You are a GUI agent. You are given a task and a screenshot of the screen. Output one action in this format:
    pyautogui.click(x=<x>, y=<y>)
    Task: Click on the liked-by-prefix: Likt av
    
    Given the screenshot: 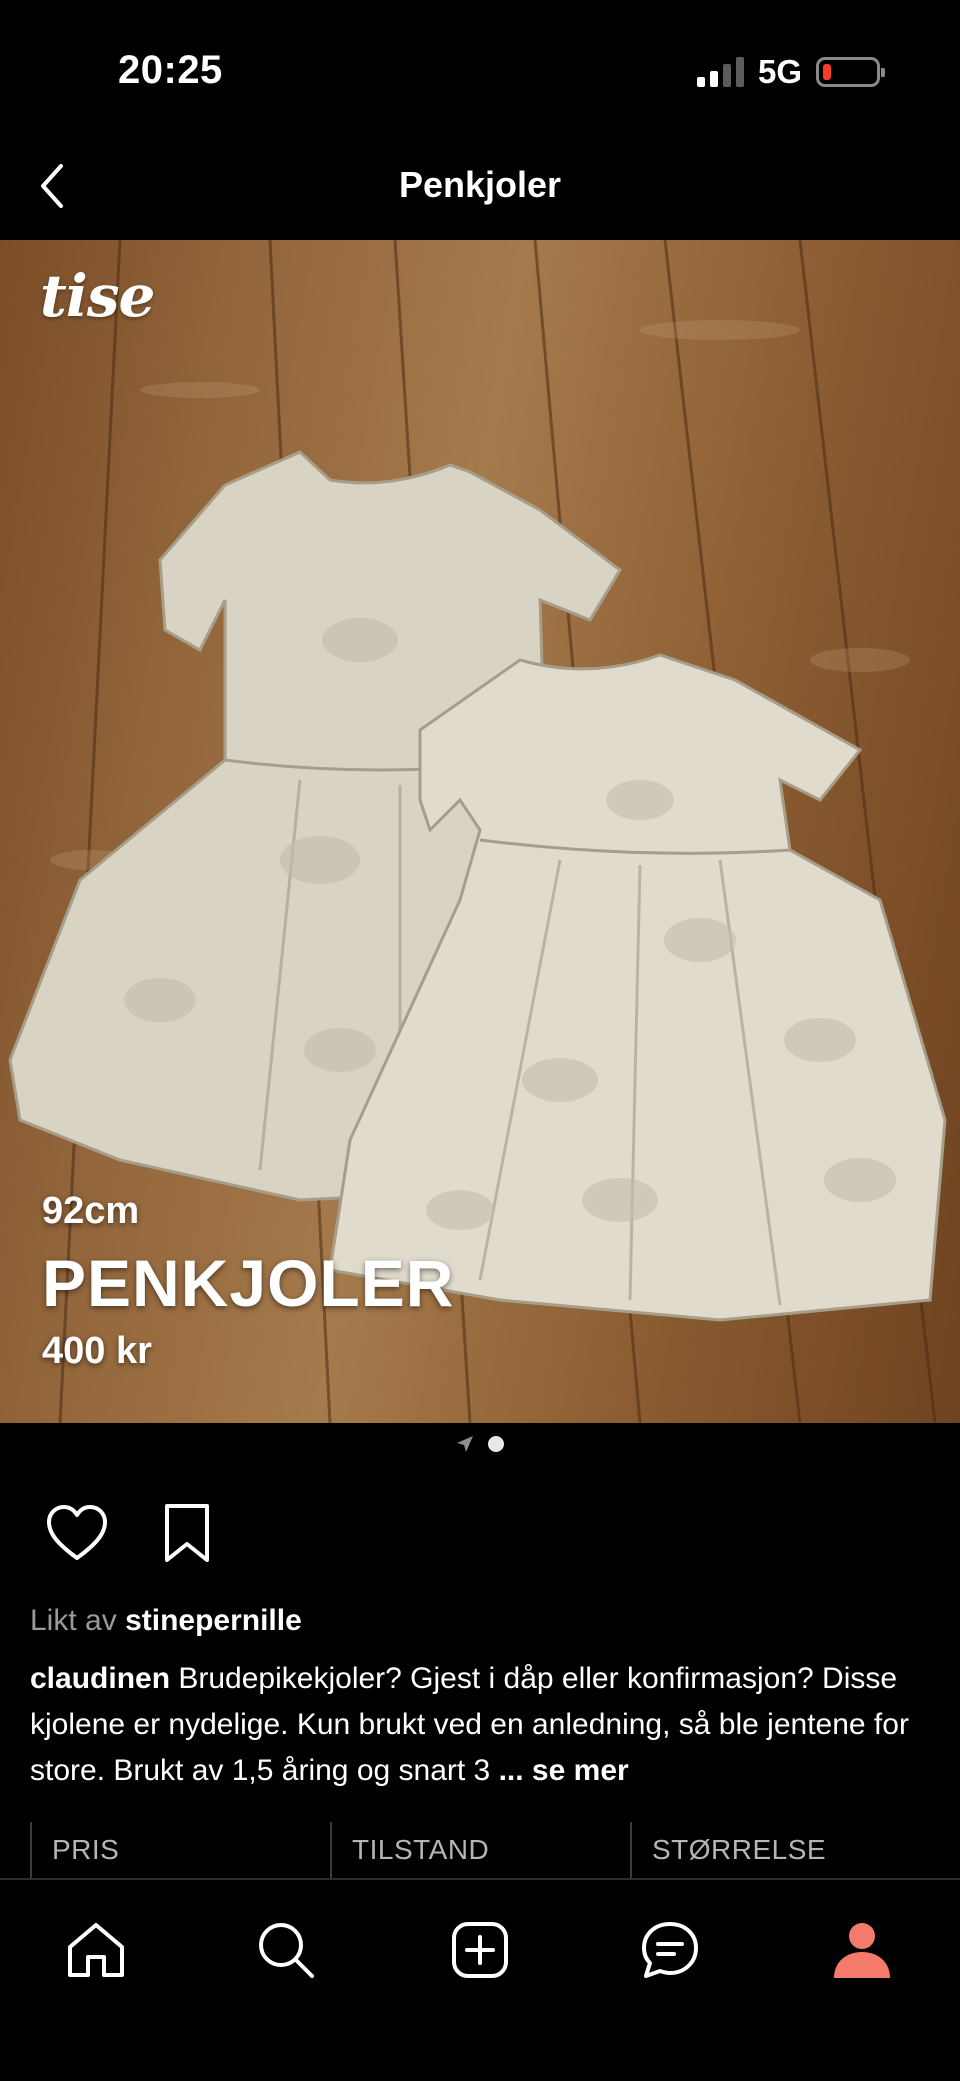 What is the action you would take?
    pyautogui.click(x=73, y=1620)
    